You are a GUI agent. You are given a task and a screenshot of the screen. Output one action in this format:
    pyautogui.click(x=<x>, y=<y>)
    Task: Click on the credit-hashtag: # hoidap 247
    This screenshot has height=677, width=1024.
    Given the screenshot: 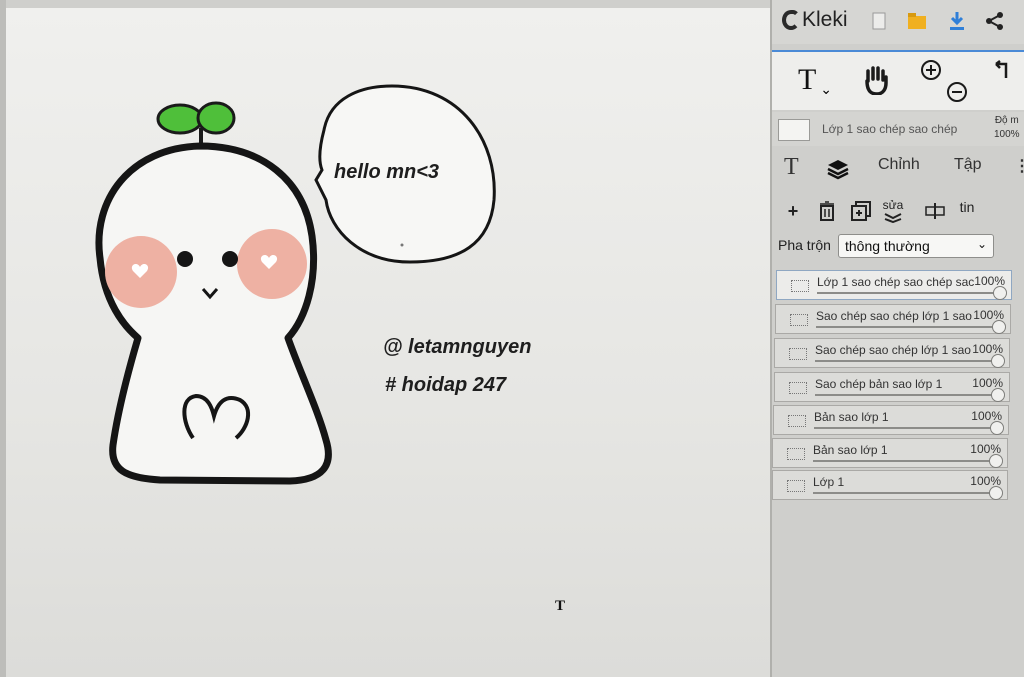 What is the action you would take?
    pyautogui.click(x=446, y=385)
    